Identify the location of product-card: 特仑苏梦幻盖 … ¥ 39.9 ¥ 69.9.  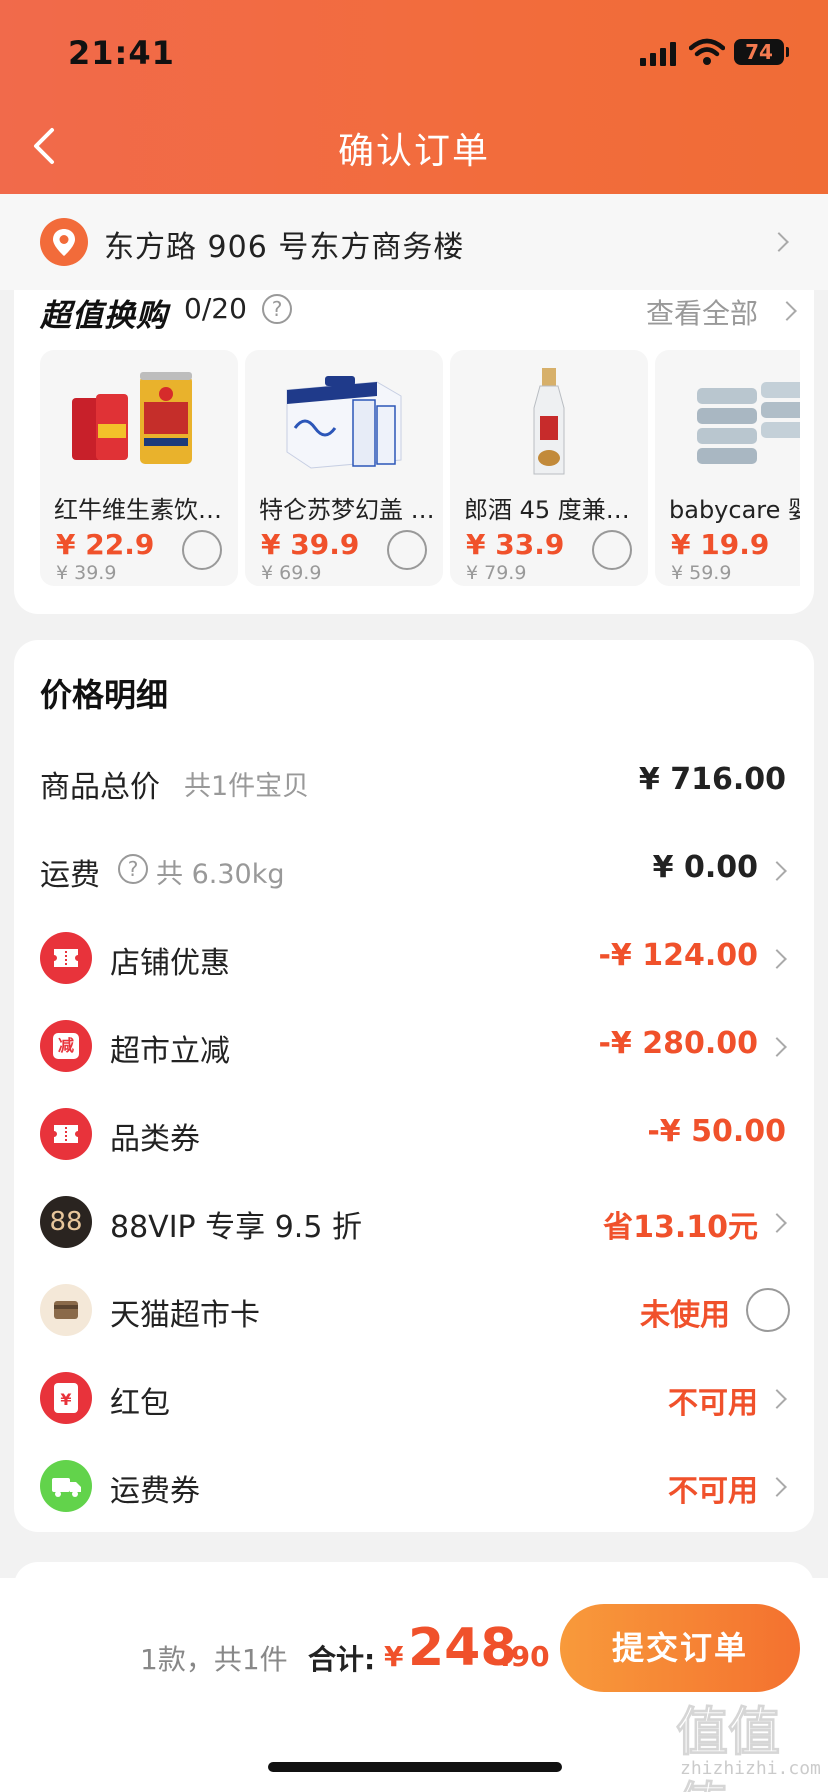
(344, 468).